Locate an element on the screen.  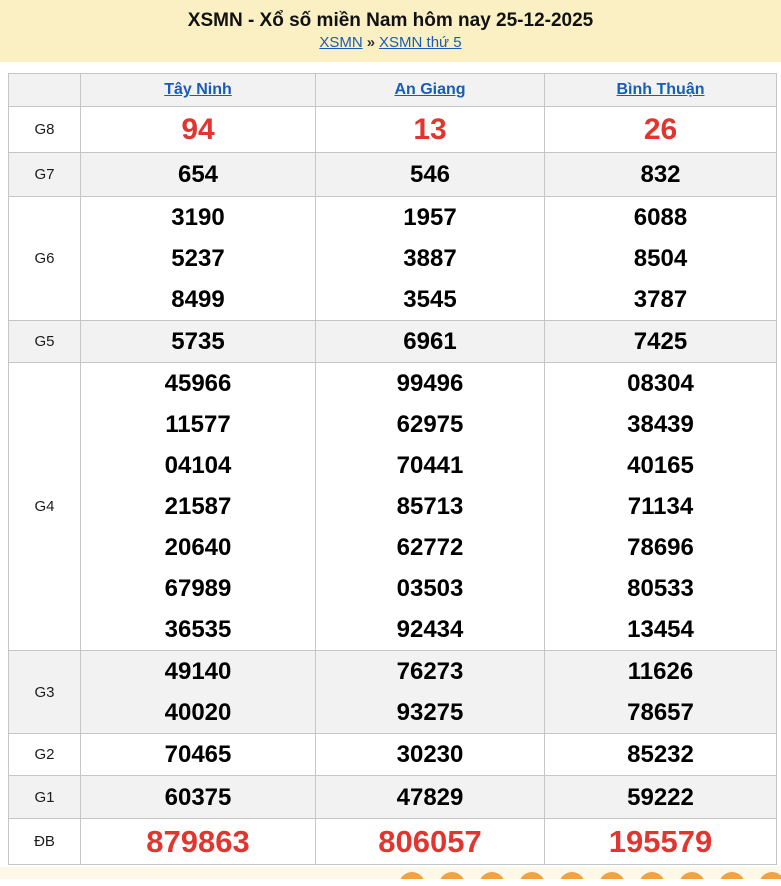
lotto-ball-strip is located at coordinates (390, 873).